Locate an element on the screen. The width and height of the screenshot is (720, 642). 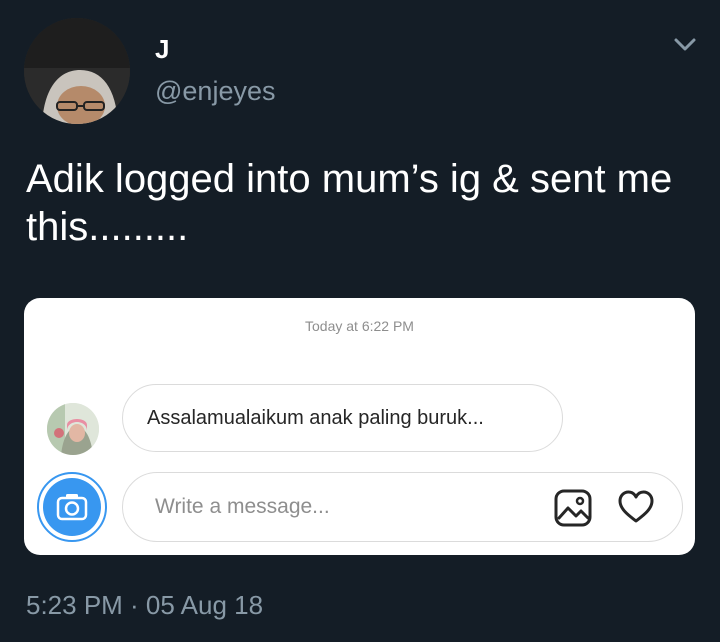
tweet-timestamp: 5:23 PM · 05 Aug 18 is located at coordinates (144, 605).